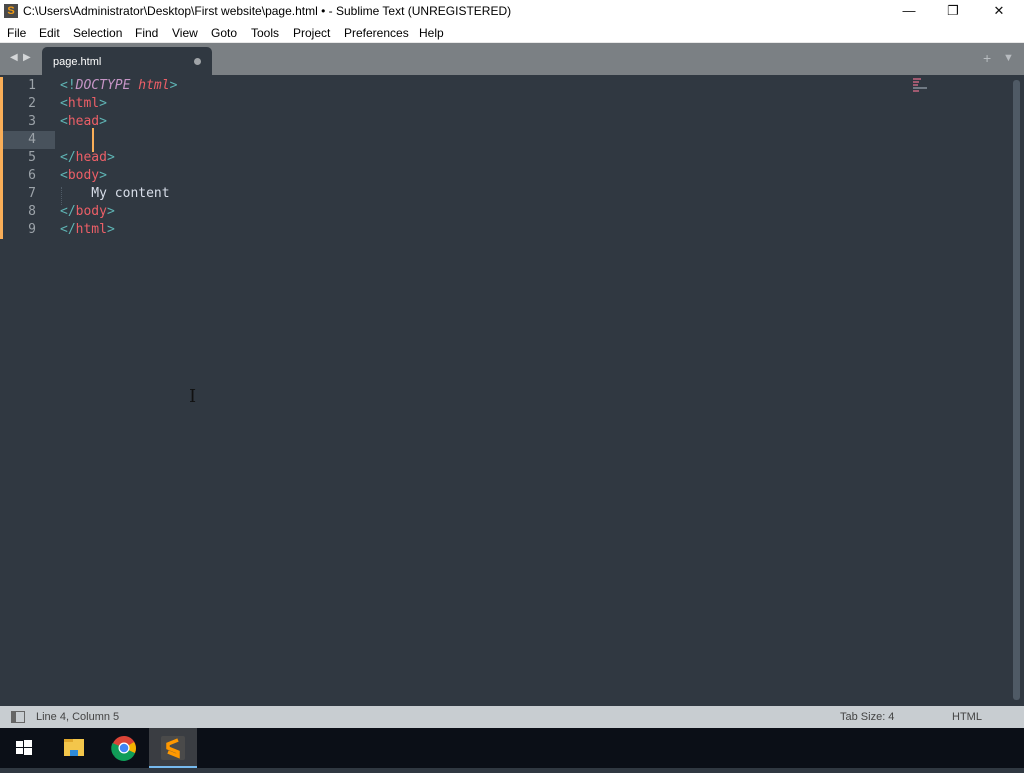  What do you see at coordinates (505, 104) in the screenshot?
I see `code-line: 2 <html>` at bounding box center [505, 104].